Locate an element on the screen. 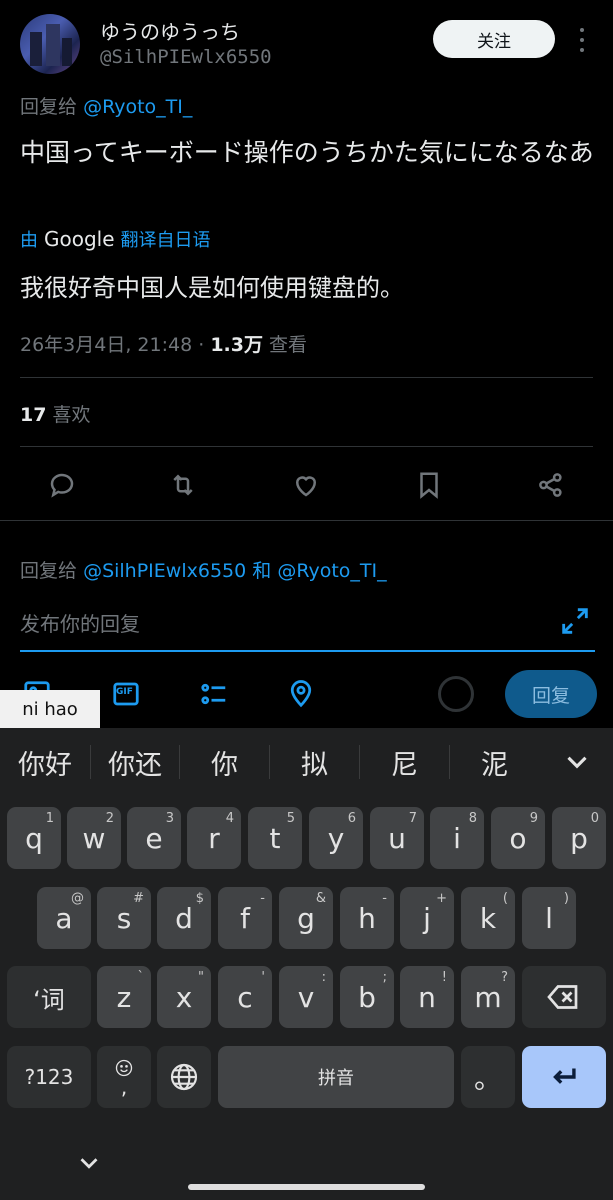 This screenshot has height=1200, width=613. translated-from-label: 翻译自日语 is located at coordinates (165, 240).